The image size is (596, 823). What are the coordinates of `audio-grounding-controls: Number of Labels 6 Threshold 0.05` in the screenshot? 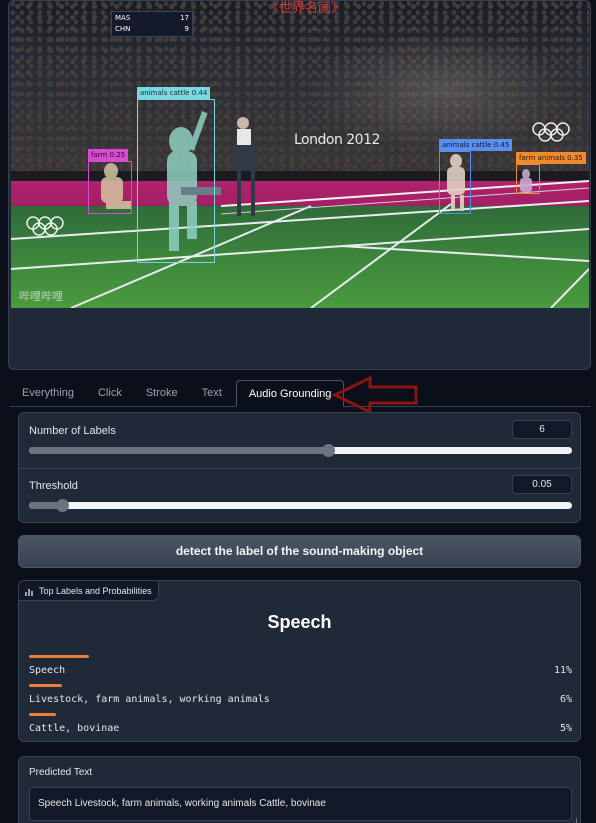 It's located at (299, 467).